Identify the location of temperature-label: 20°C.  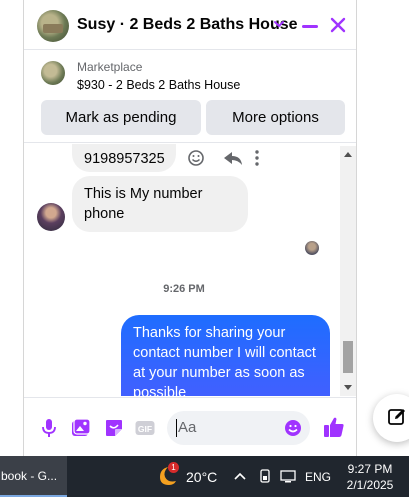
(201, 477).